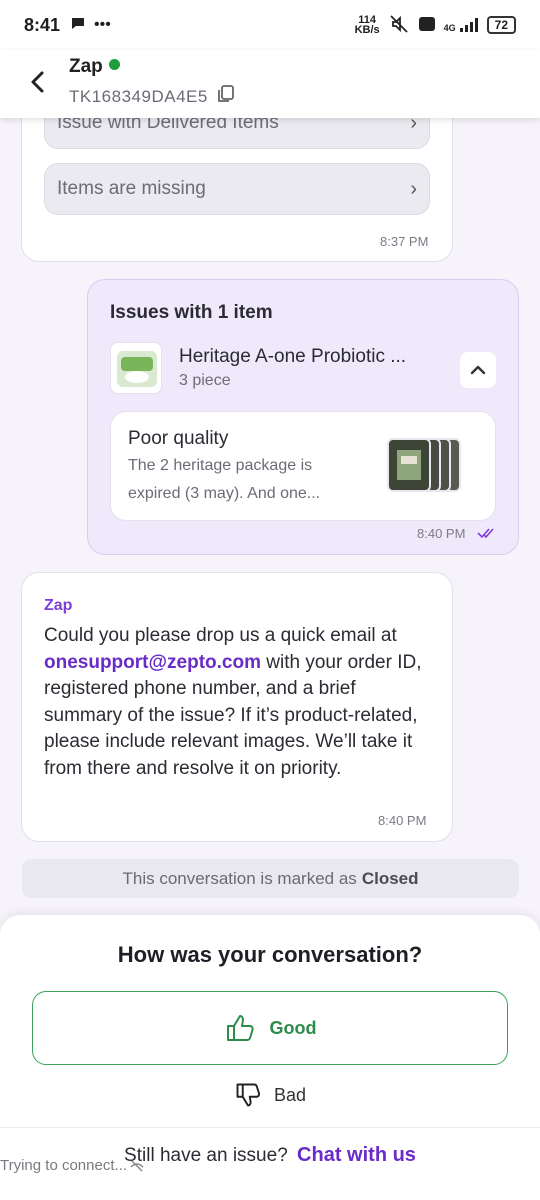 The image size is (540, 1200). Describe the element at coordinates (138, 96) in the screenshot. I see `ticket-id: TK168349DA4E5` at that location.